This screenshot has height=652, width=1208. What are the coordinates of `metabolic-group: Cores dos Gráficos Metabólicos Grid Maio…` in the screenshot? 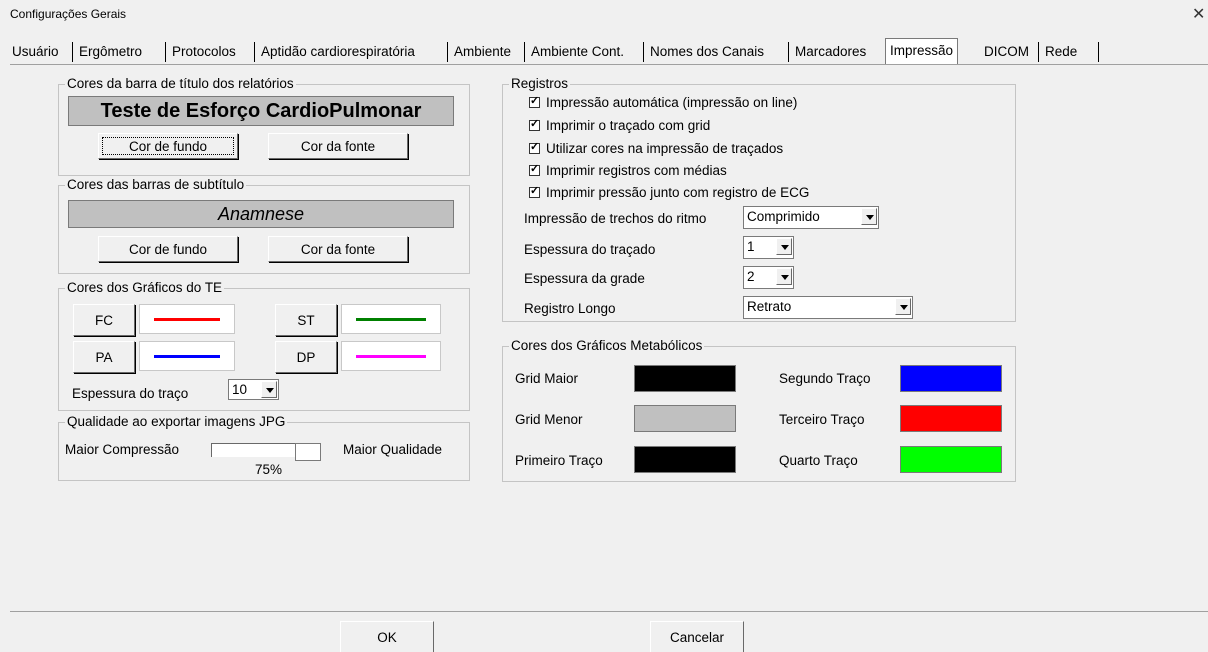 It's located at (759, 410).